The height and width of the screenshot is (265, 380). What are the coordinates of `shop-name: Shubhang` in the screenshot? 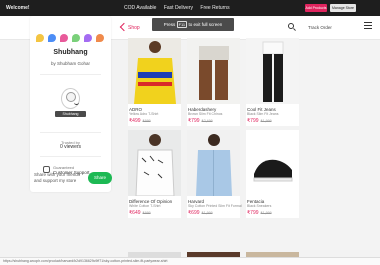 It's located at (70, 52).